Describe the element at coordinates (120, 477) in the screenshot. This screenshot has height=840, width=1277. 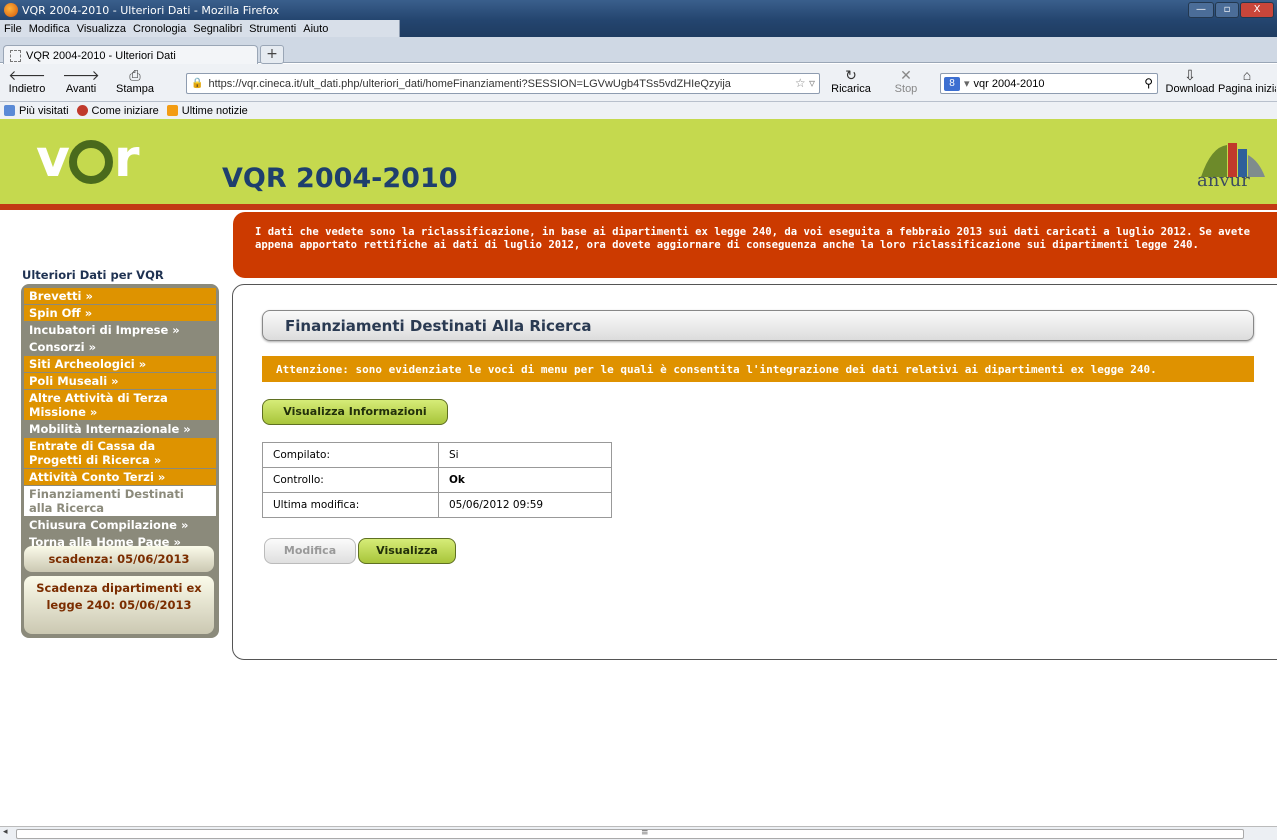
I see `sidebar-item-conto-terzi: Attività Conto Terzi »` at that location.